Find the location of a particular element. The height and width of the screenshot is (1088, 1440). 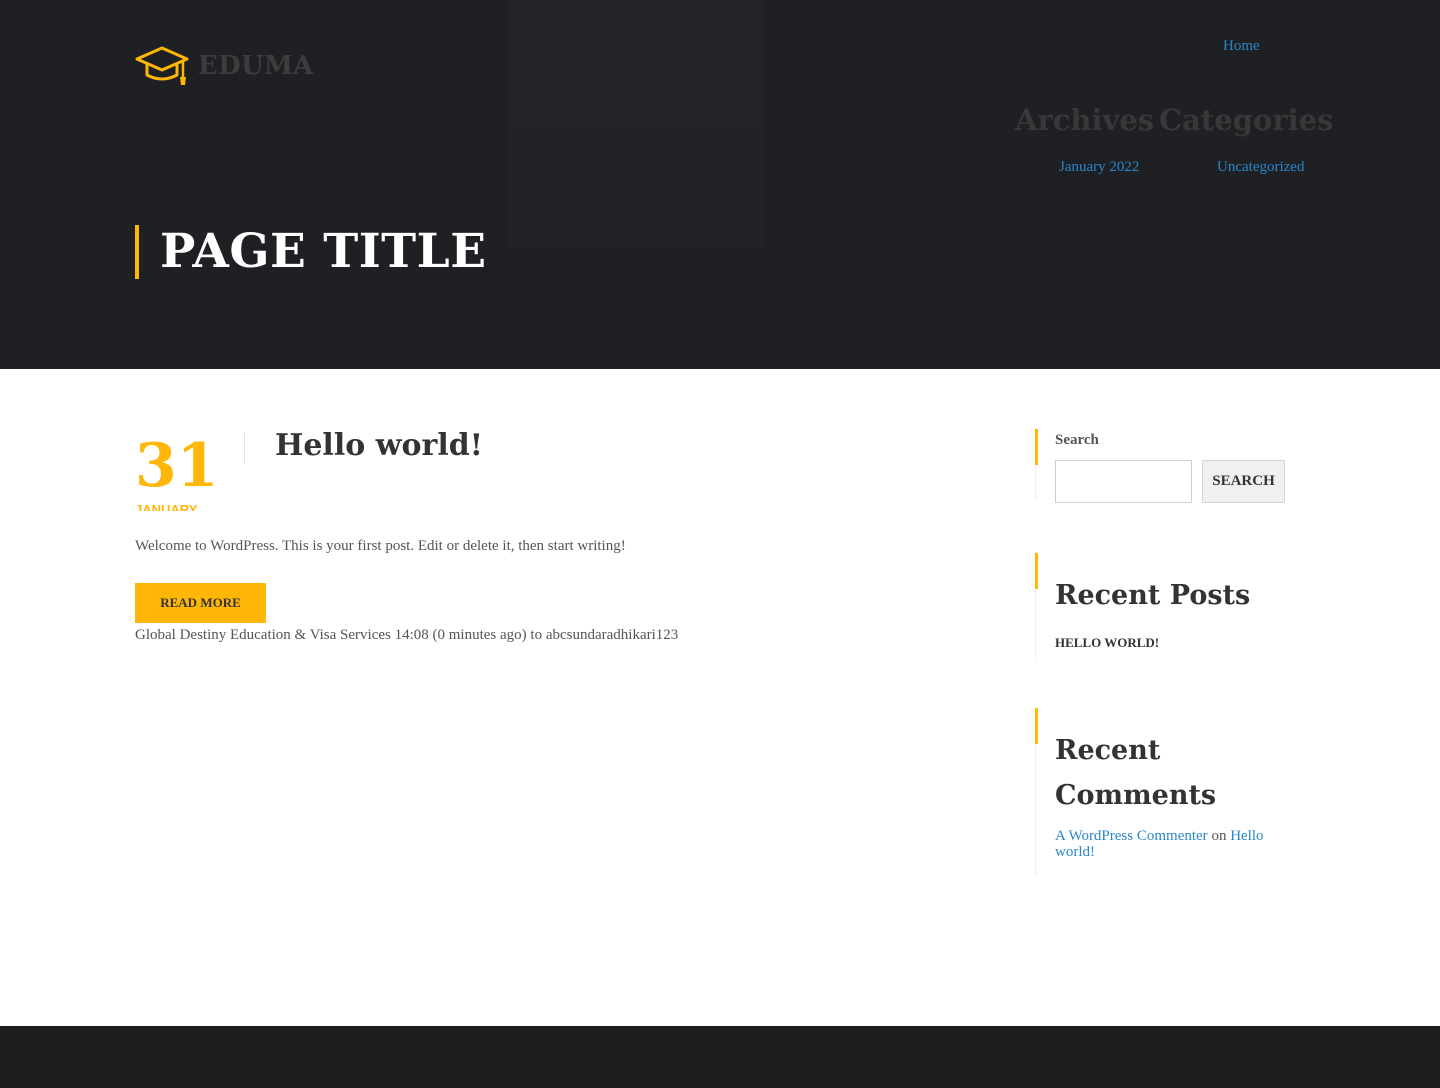

search-input is located at coordinates (1123, 481).